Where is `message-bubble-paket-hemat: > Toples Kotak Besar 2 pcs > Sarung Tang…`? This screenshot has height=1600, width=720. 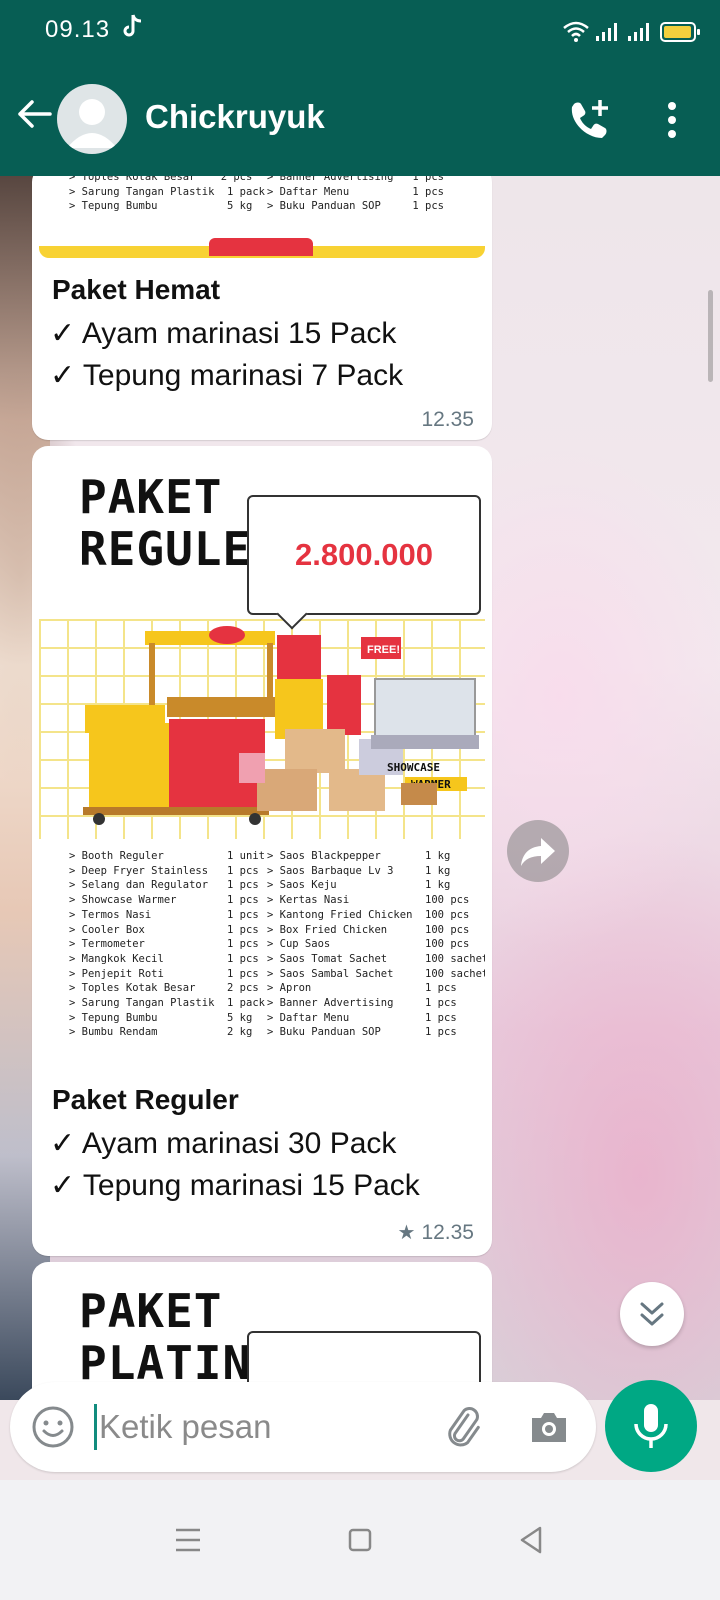
message-bubble-paket-hemat: > Toples Kotak Besar 2 pcs > Sarung Tang… is located at coordinates (262, 308).